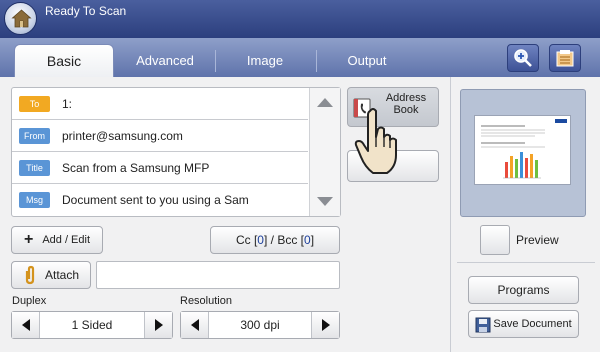  I want to click on from-row: From printer@samsung.com, so click(160, 136).